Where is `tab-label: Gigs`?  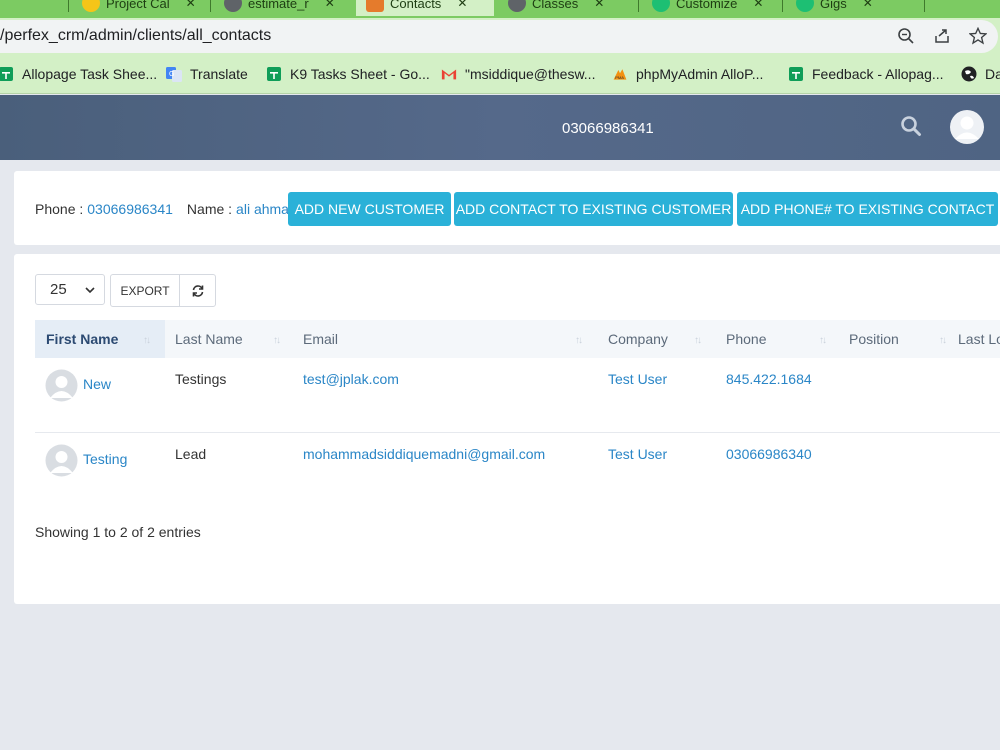 tab-label: Gigs is located at coordinates (833, 5).